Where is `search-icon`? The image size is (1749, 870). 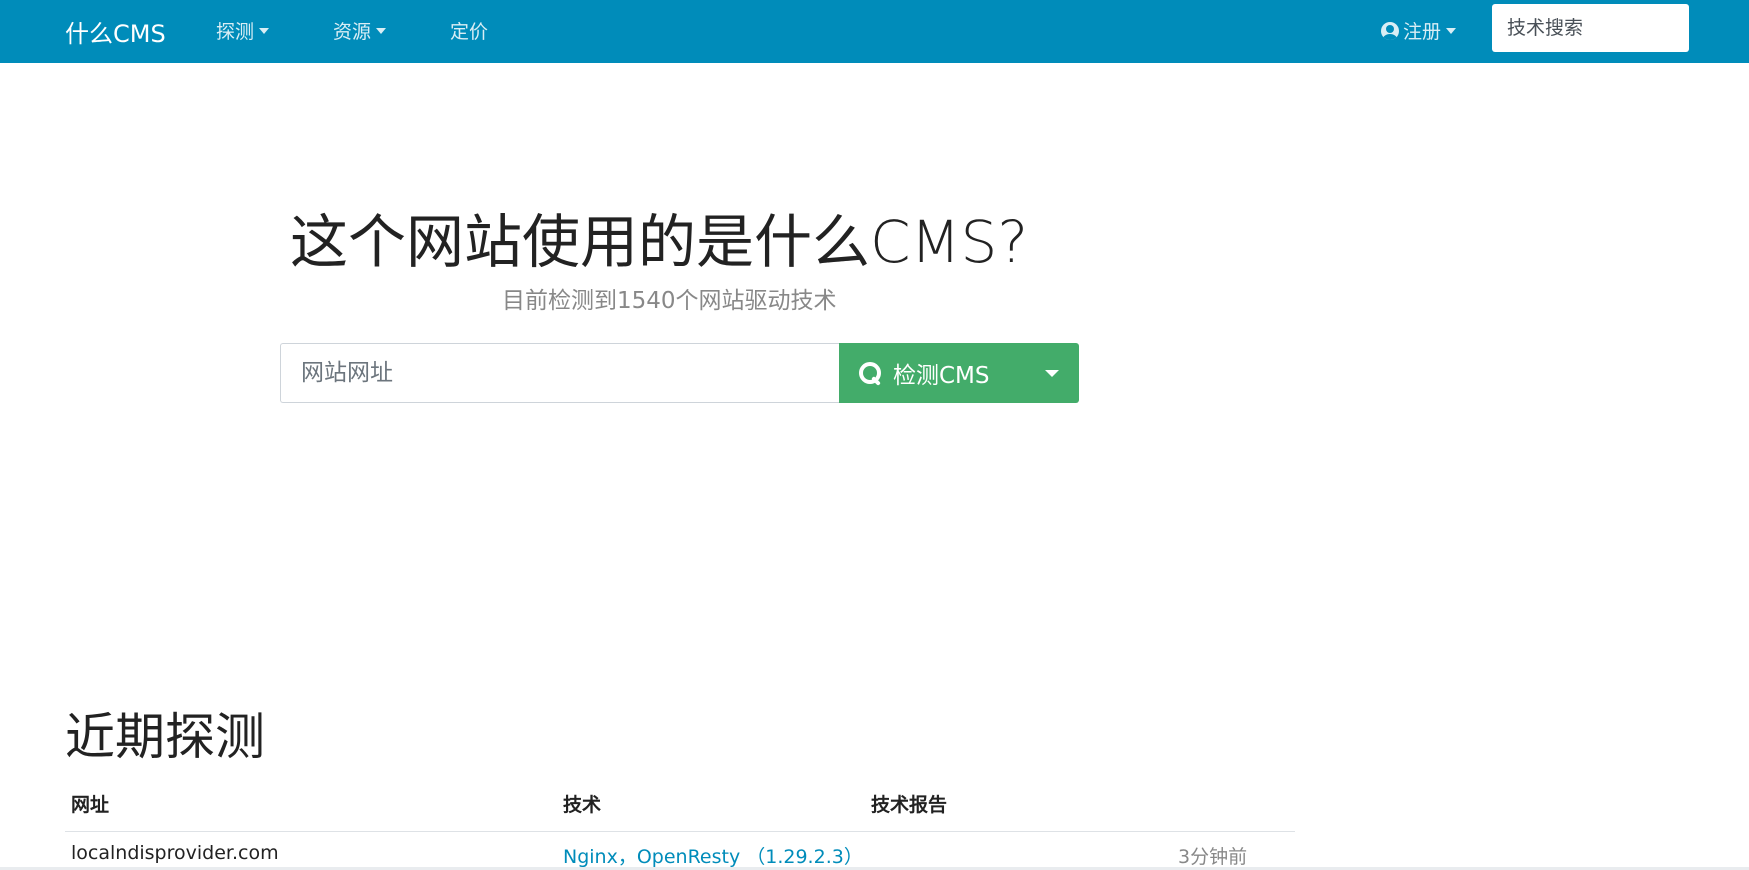
search-icon is located at coordinates (870, 373).